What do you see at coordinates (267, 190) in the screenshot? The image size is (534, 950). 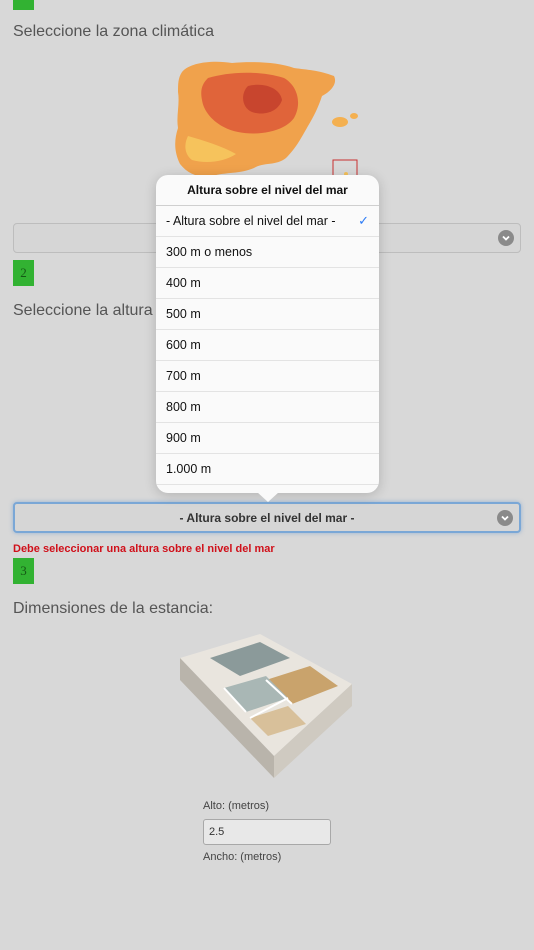 I see `picker-title: Altura sobre el nivel del mar` at bounding box center [267, 190].